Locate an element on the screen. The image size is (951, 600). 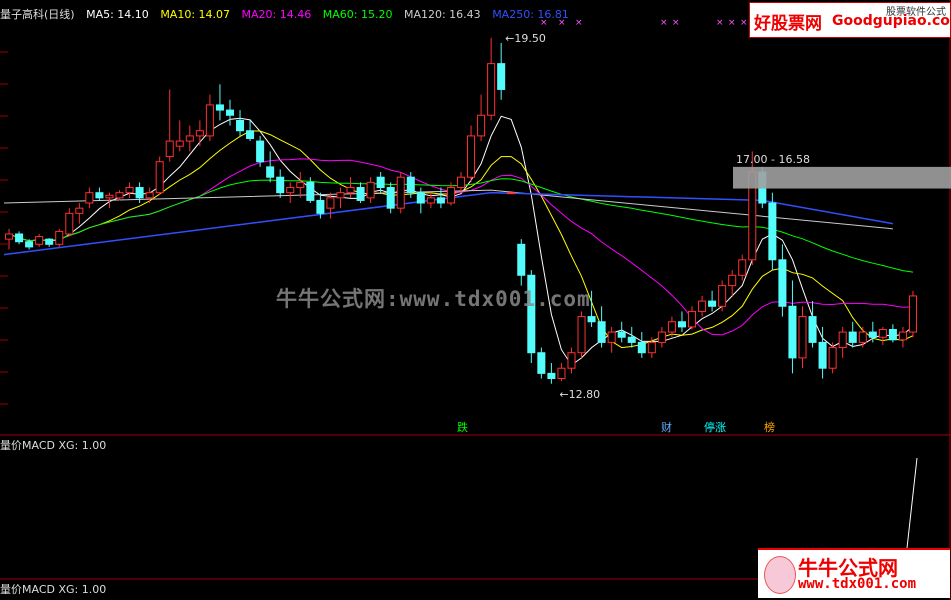
logo-cn-text: 好股票网 is located at coordinates (788, 24).